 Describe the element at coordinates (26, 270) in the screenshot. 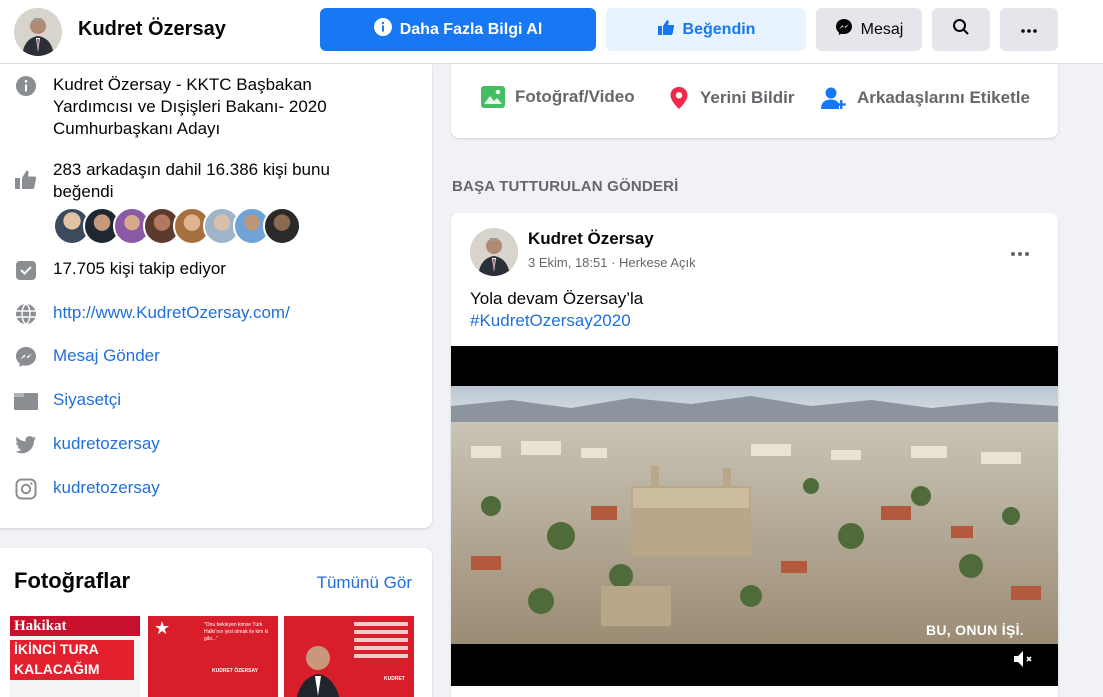

I see `followers-icon` at that location.